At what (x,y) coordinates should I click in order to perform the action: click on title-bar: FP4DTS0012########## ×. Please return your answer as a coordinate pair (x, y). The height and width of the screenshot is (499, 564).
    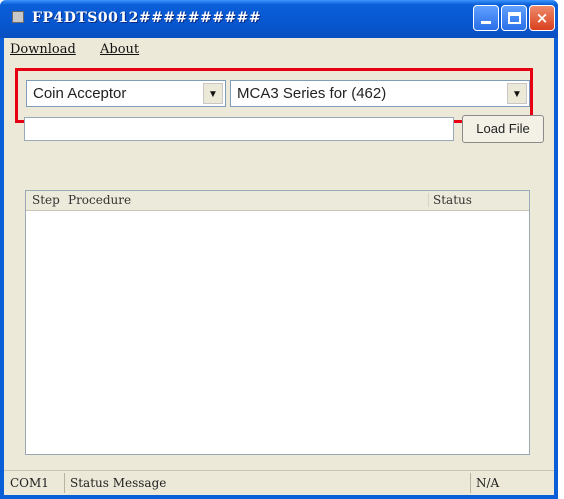
    Looking at the image, I should click on (279, 19).